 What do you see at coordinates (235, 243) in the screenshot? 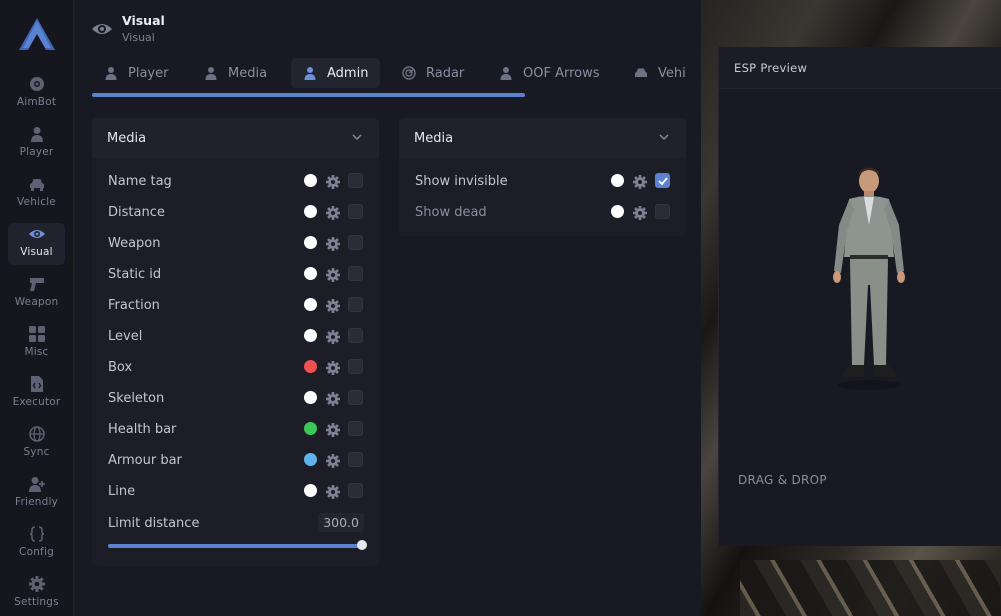
I see `option-row: Weapon` at bounding box center [235, 243].